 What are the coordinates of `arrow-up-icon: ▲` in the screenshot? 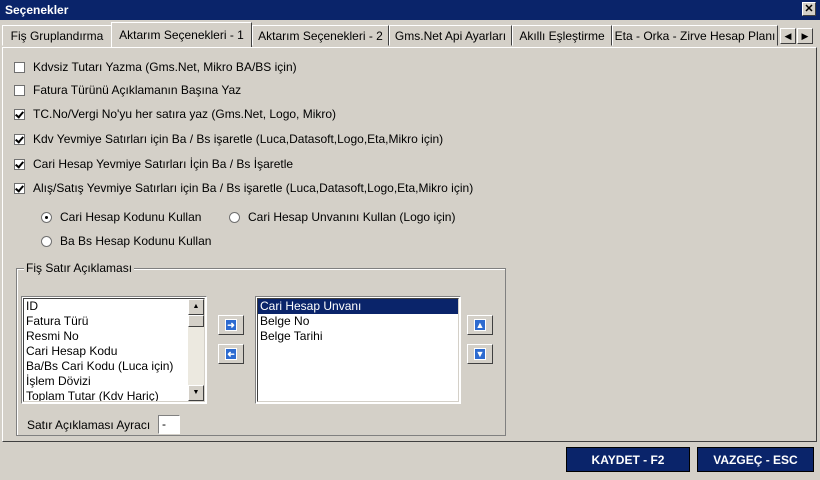 It's located at (480, 325).